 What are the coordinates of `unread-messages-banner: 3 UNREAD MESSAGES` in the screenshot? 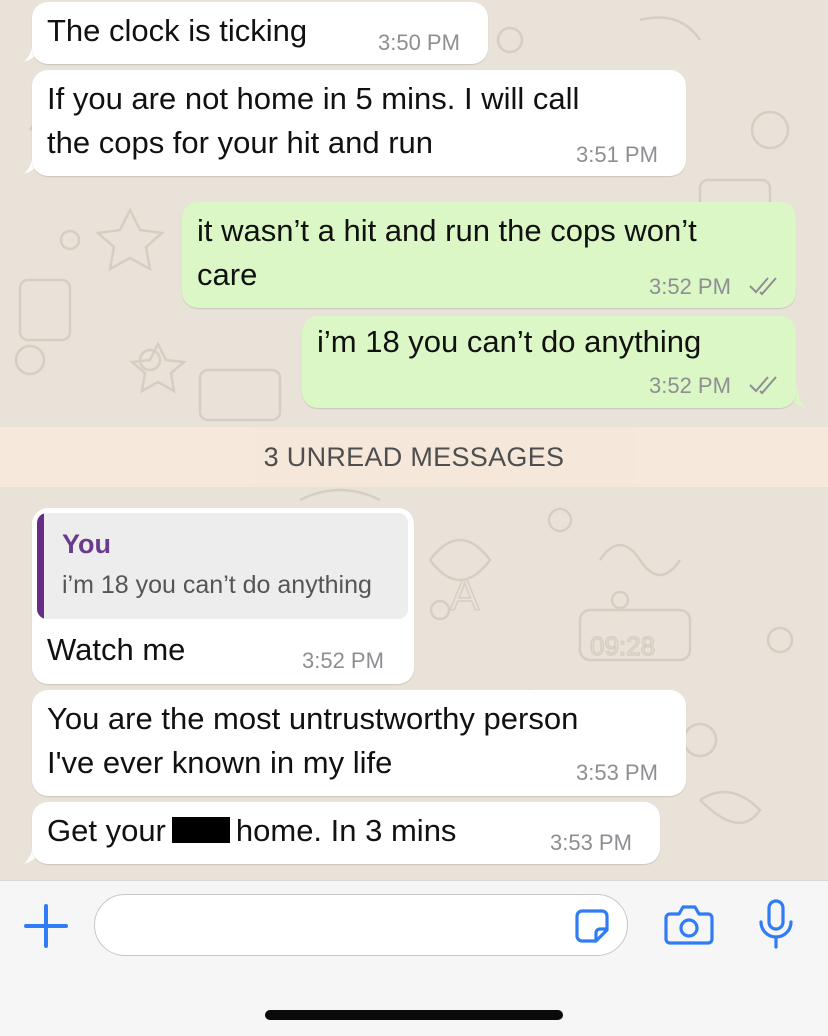 It's located at (414, 457).